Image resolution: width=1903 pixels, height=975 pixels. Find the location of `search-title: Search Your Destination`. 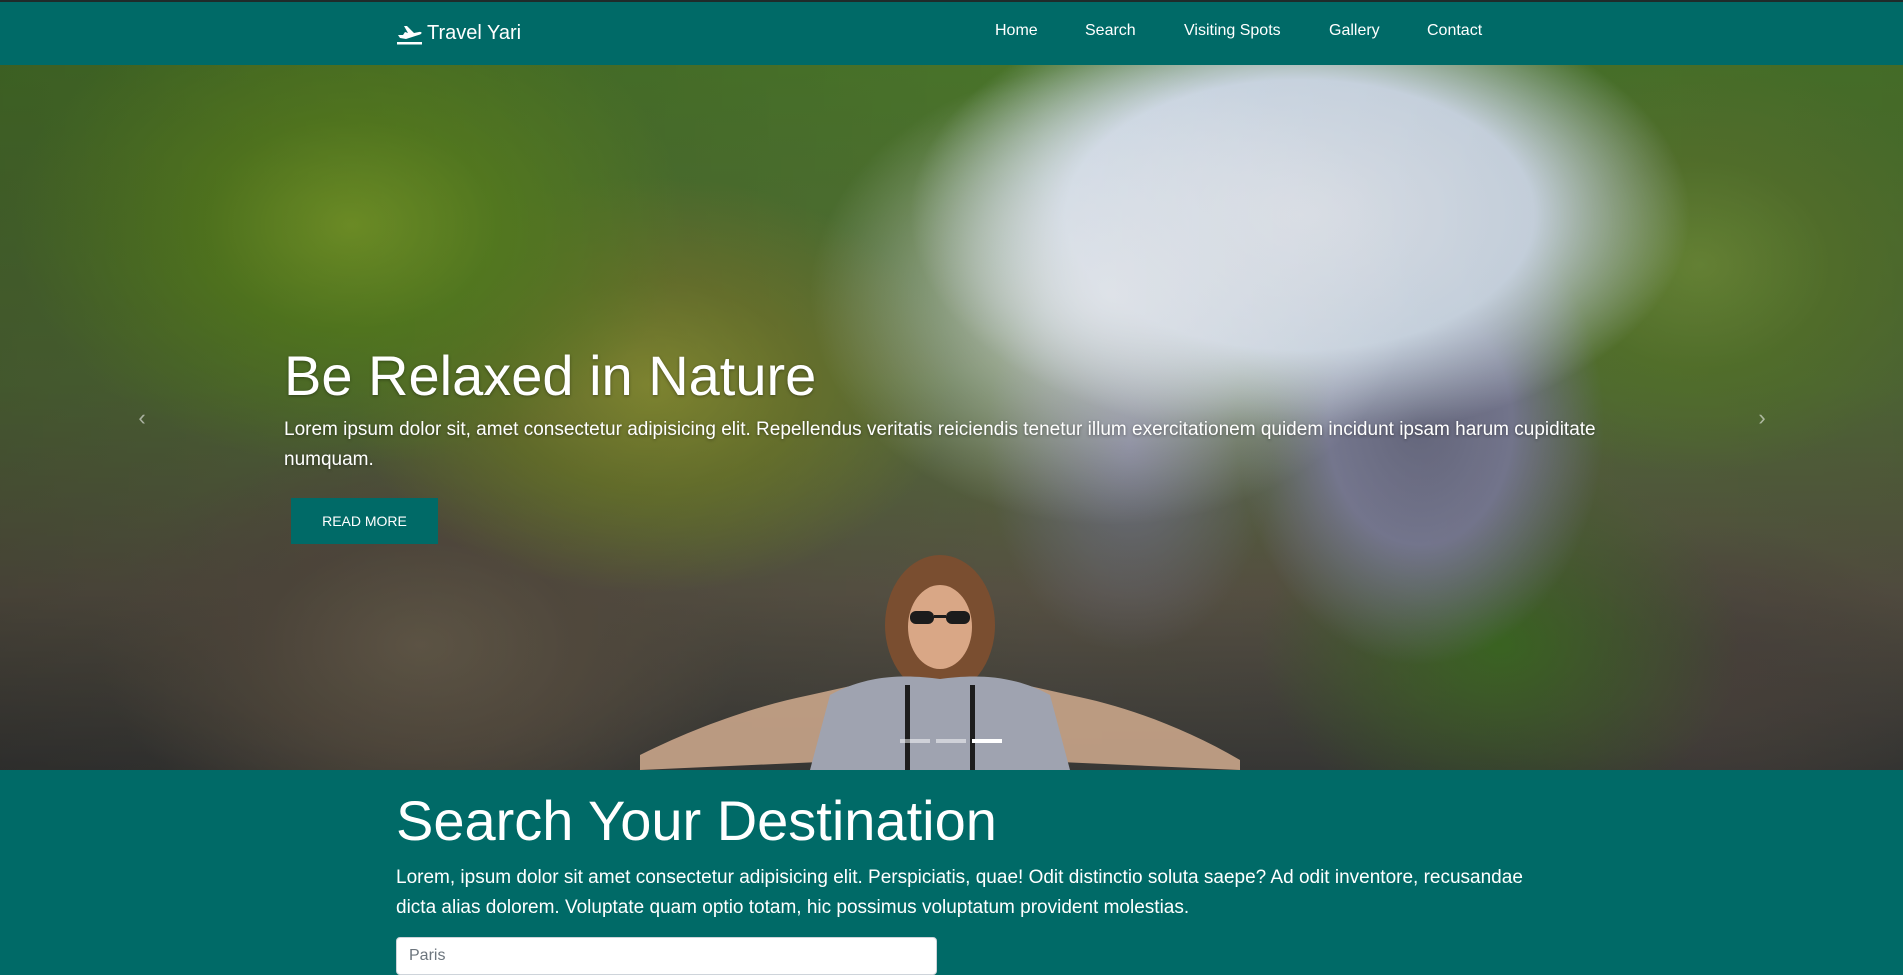

search-title: Search Your Destination is located at coordinates (696, 820).